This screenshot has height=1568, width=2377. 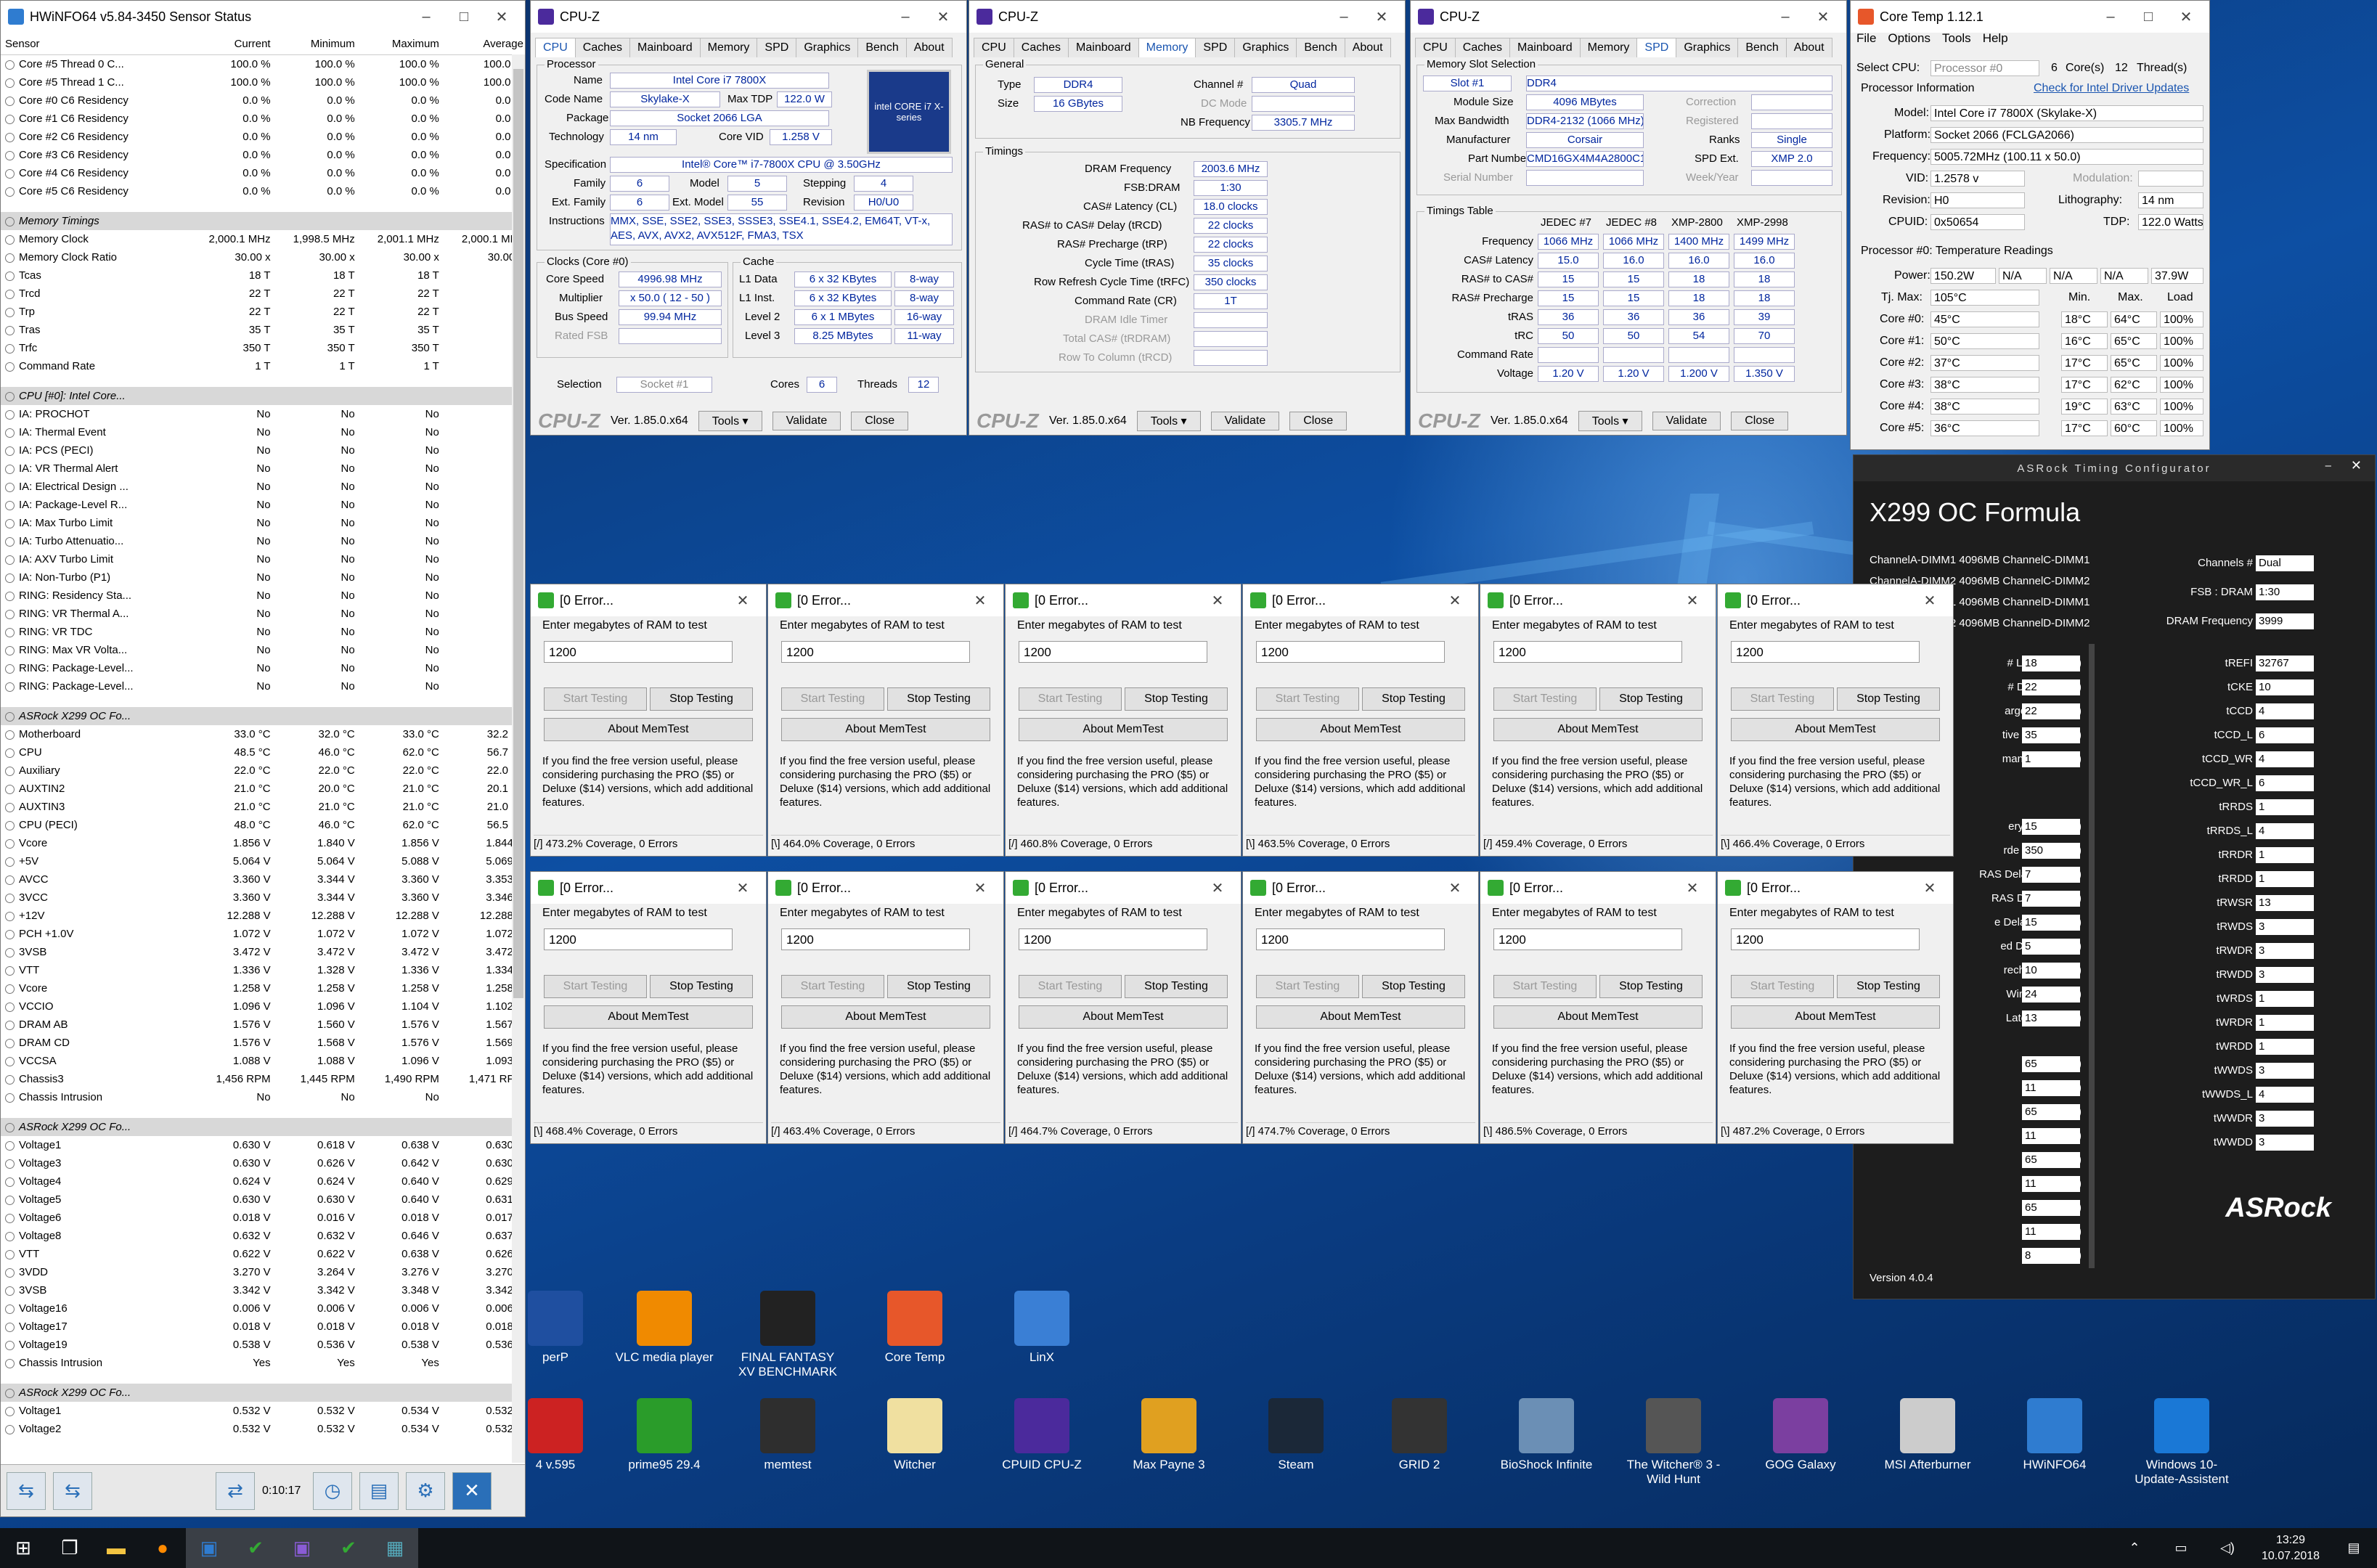 I want to click on volume-icon: ◁), so click(x=2227, y=1548).